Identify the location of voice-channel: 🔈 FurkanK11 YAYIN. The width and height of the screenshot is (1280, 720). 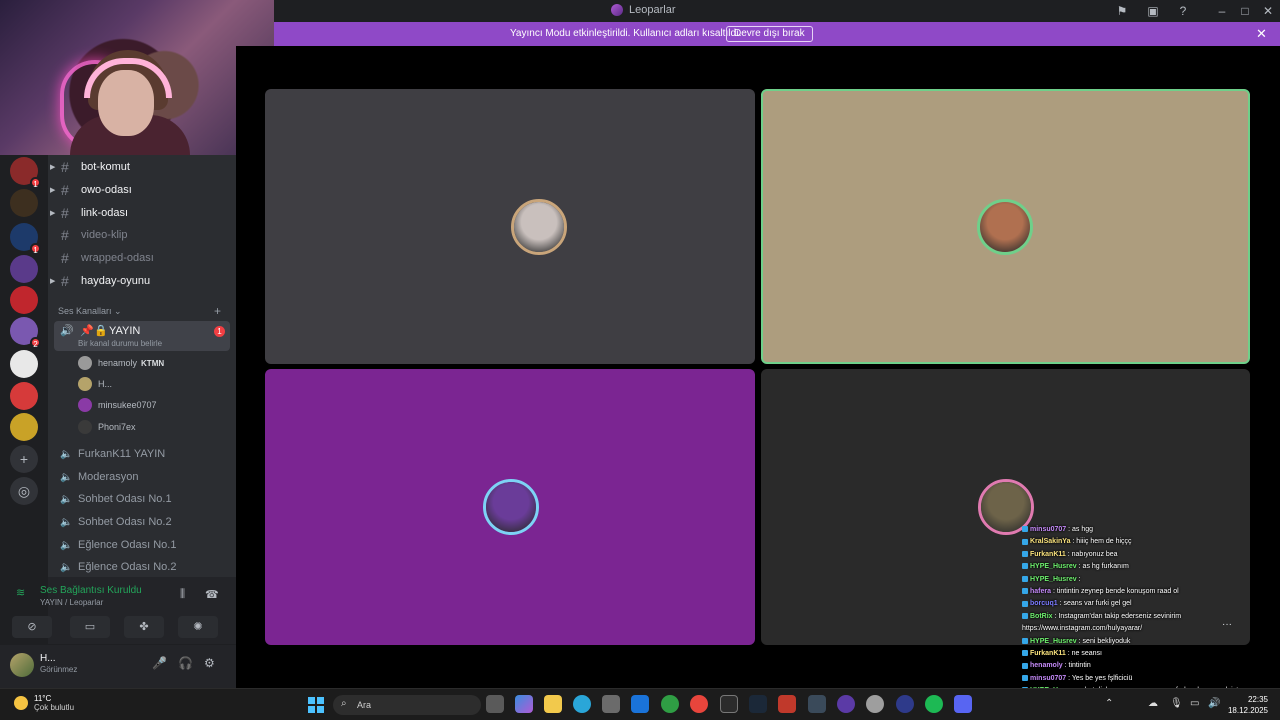
(112, 454).